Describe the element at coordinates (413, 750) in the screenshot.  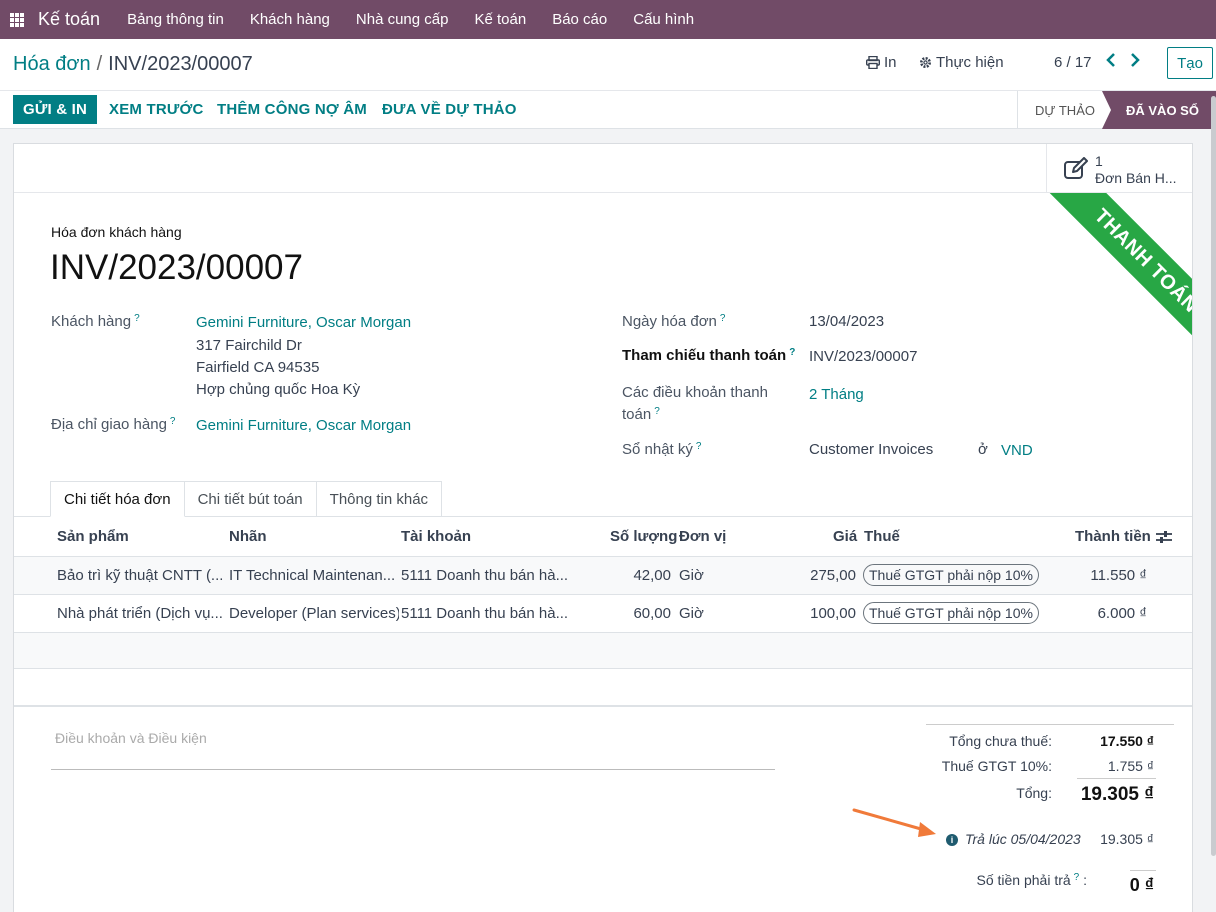
I see `terms-conditions-input: Điều khoản và Điều kiện` at that location.